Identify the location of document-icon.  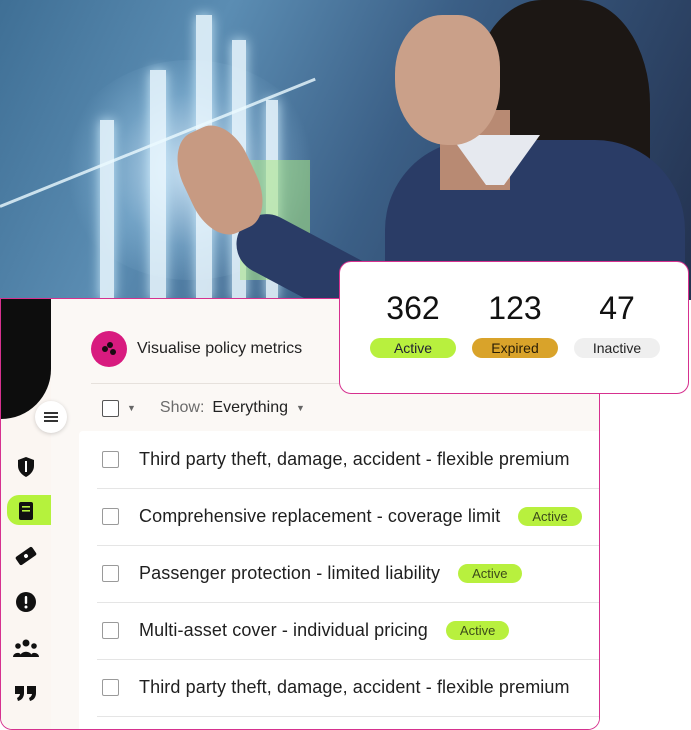
(26, 511).